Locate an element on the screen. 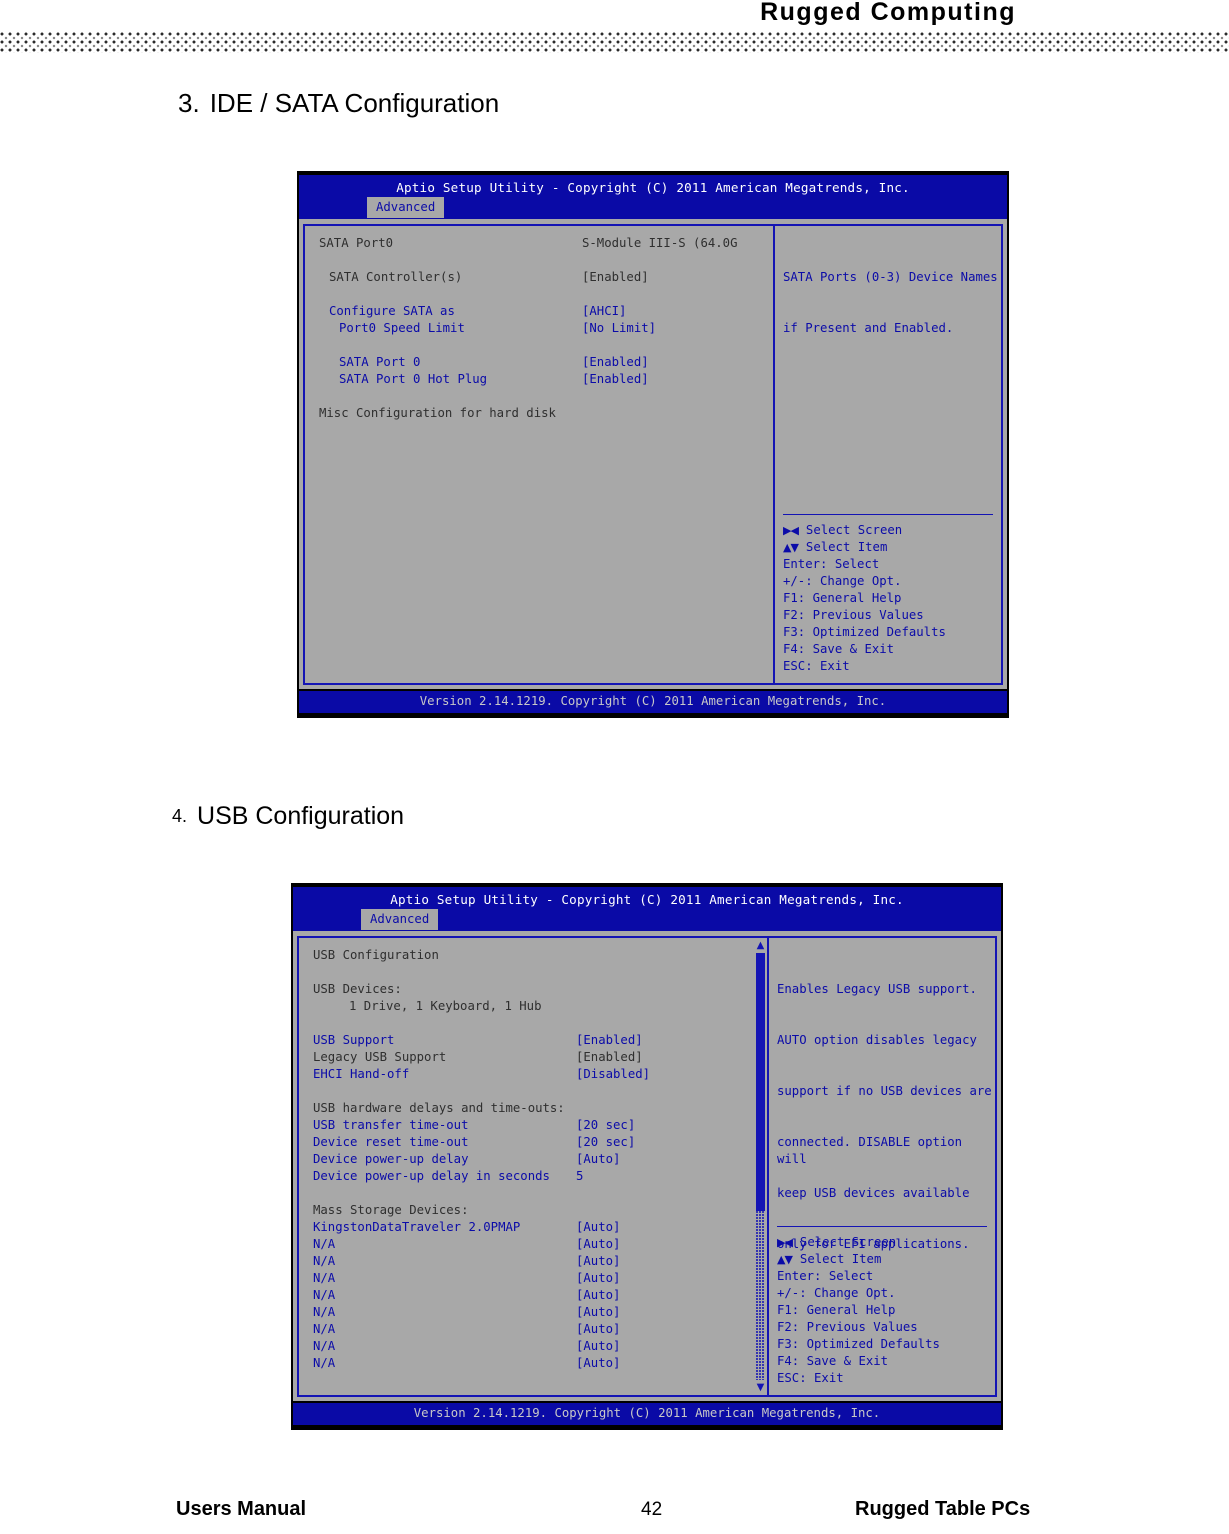  section-title: IDE / SATA Configuration is located at coordinates (354, 103).